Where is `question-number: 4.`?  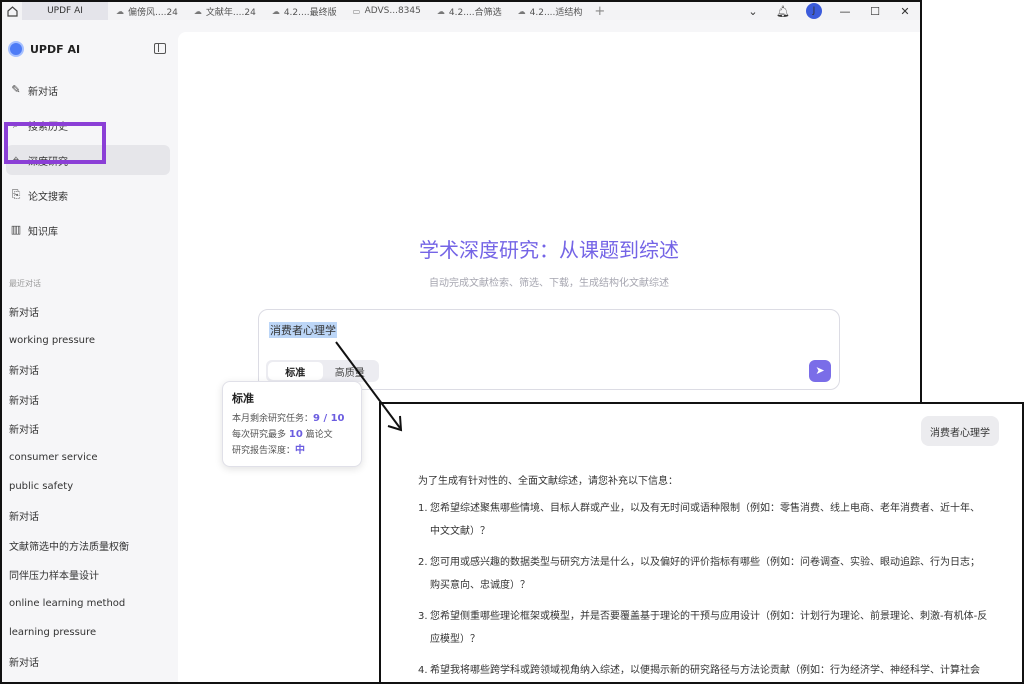 question-number: 4. is located at coordinates (423, 670).